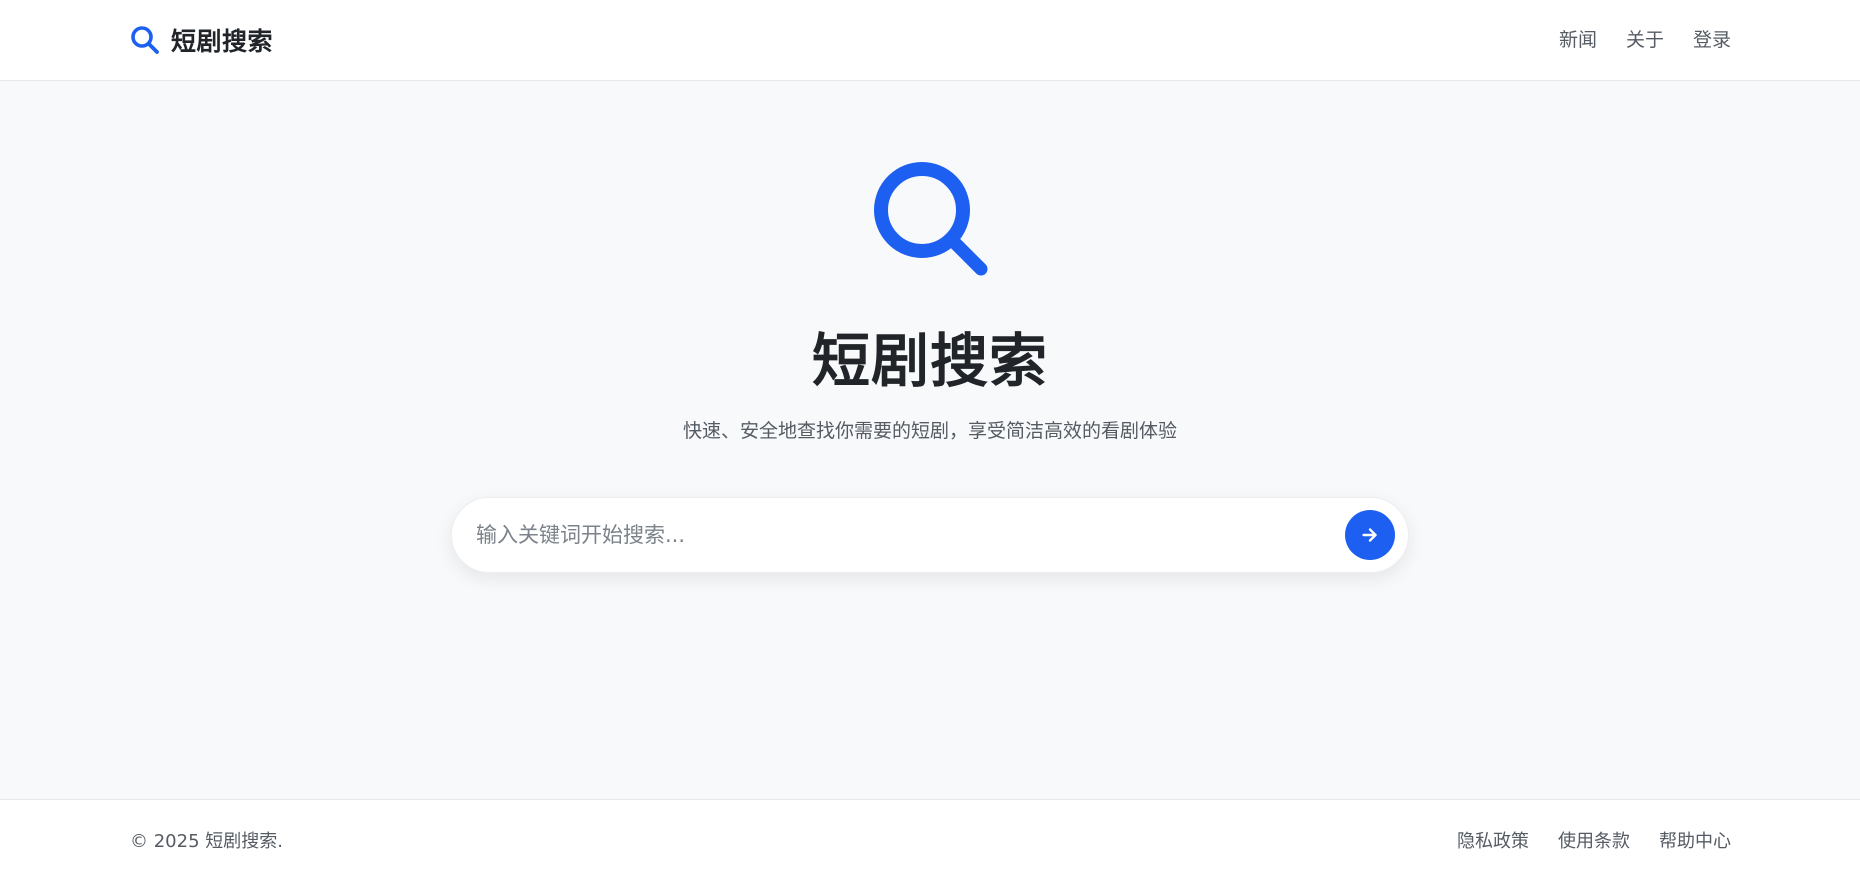  I want to click on arrow-right-icon, so click(1370, 535).